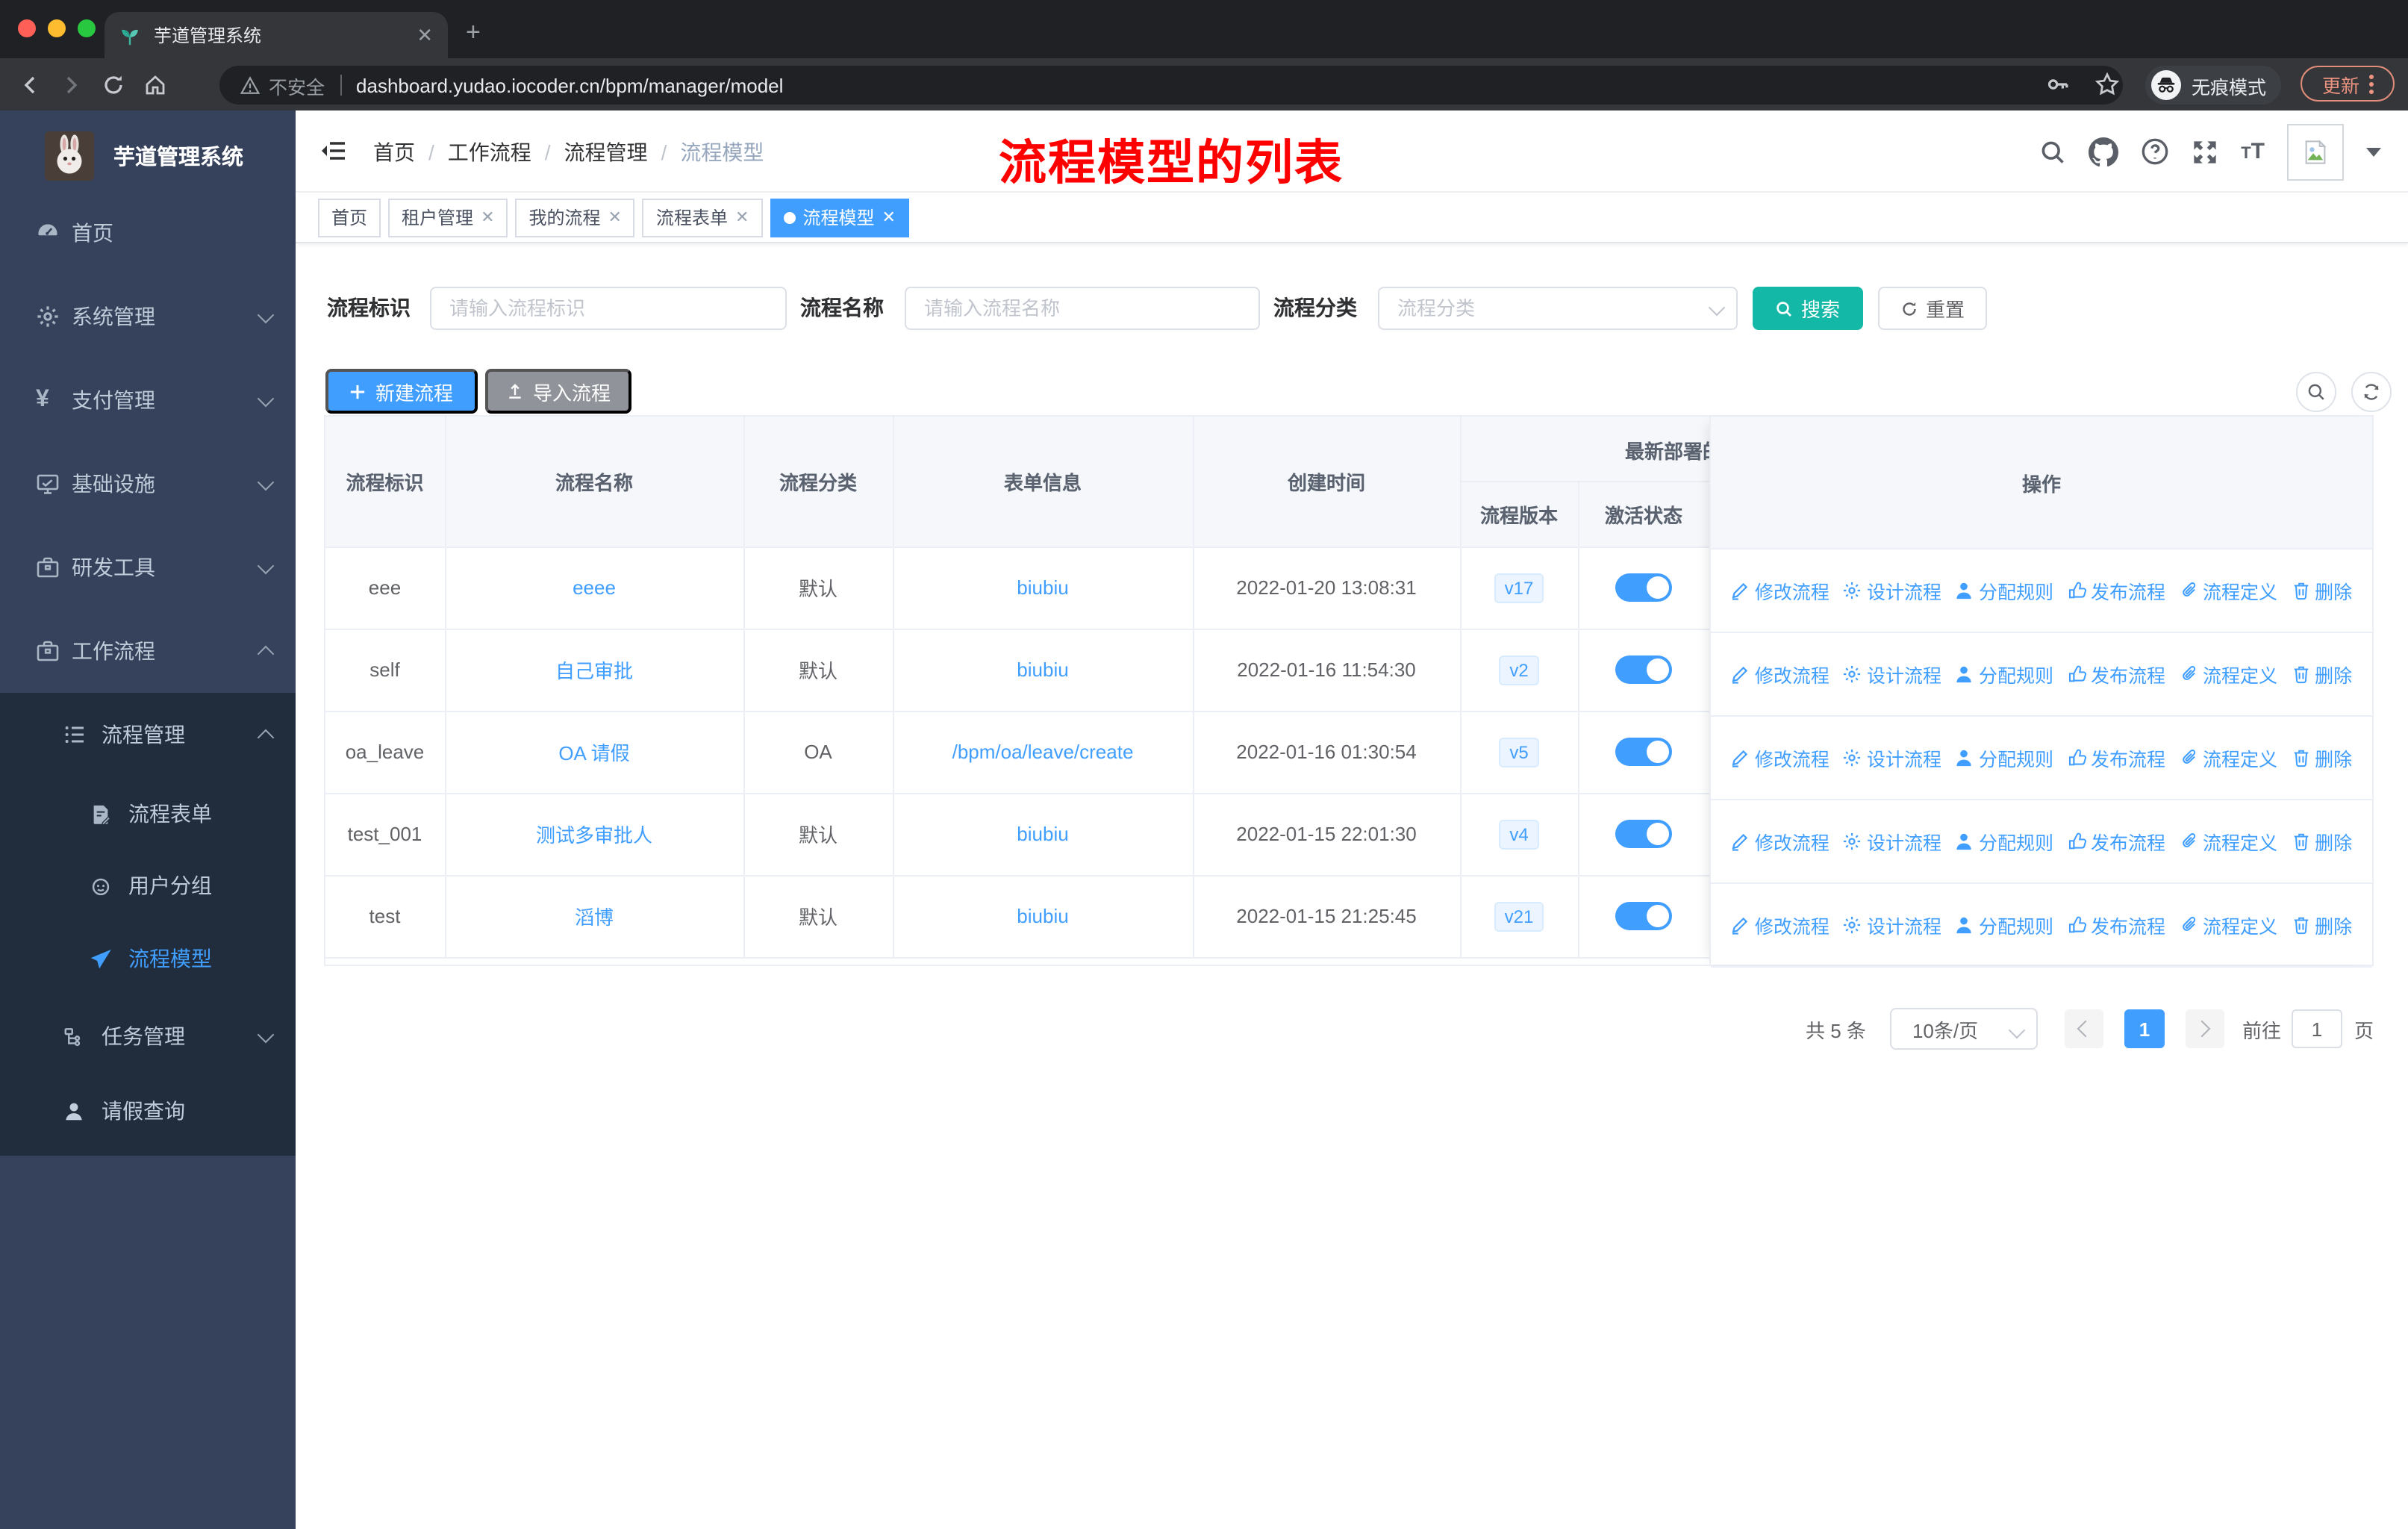 This screenshot has width=2408, height=1529. I want to click on window-controls, so click(57, 28).